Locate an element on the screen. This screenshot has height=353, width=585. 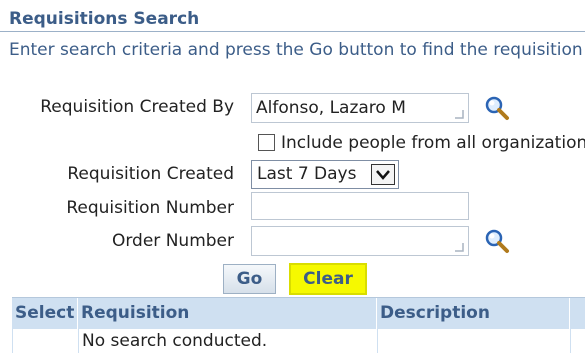
created-select: Last 7 Days is located at coordinates (325, 174).